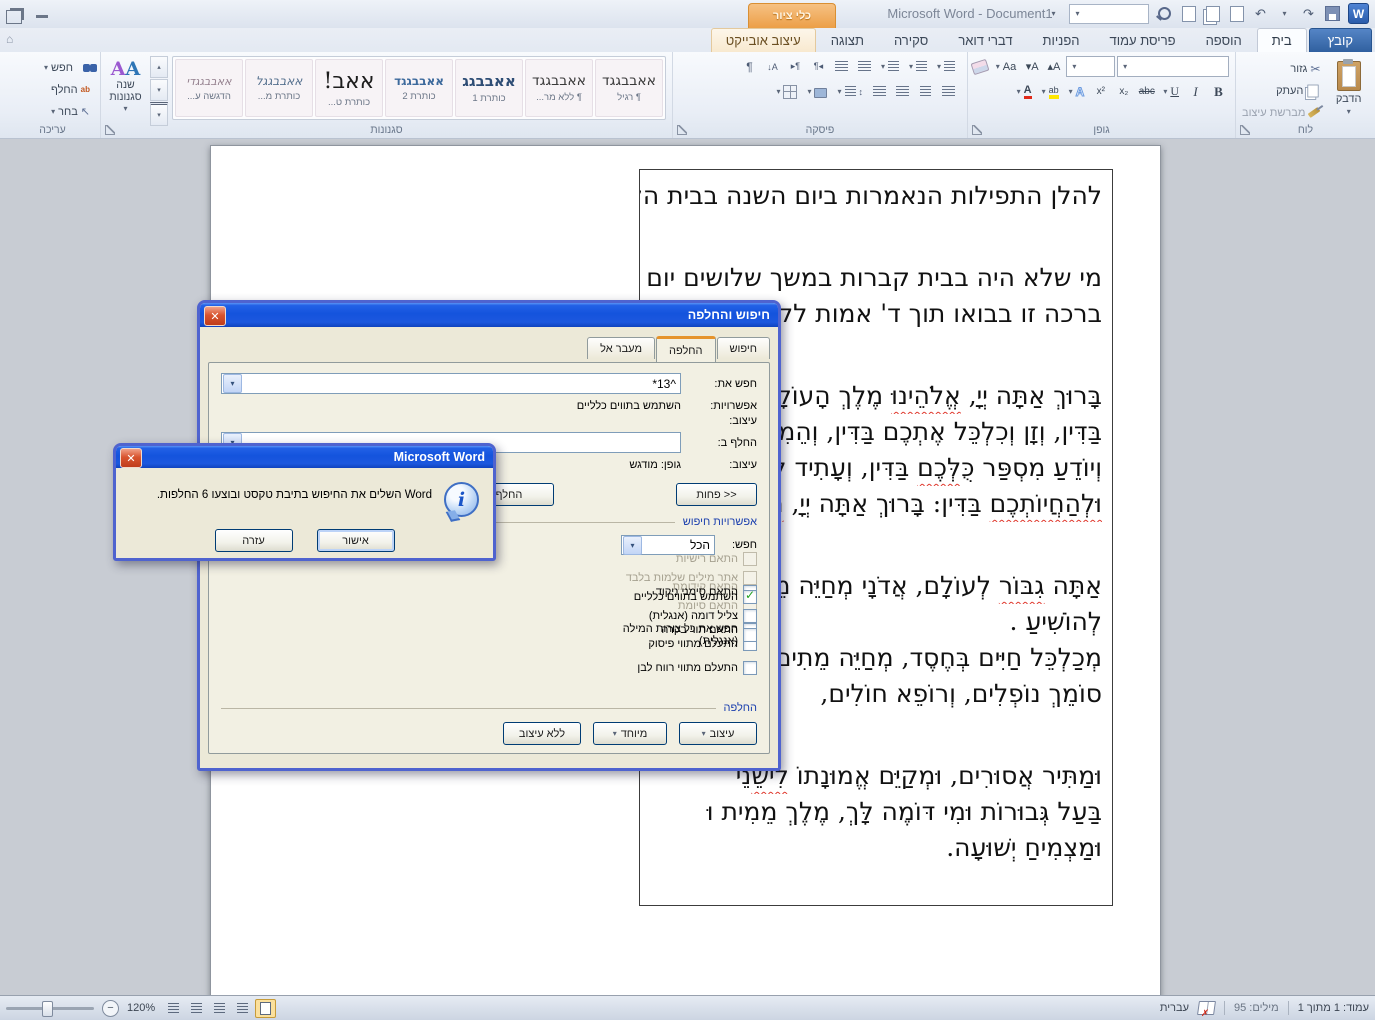 The height and width of the screenshot is (1020, 1375). I want to click on dialog-tab: מעבר אל, so click(621, 348).